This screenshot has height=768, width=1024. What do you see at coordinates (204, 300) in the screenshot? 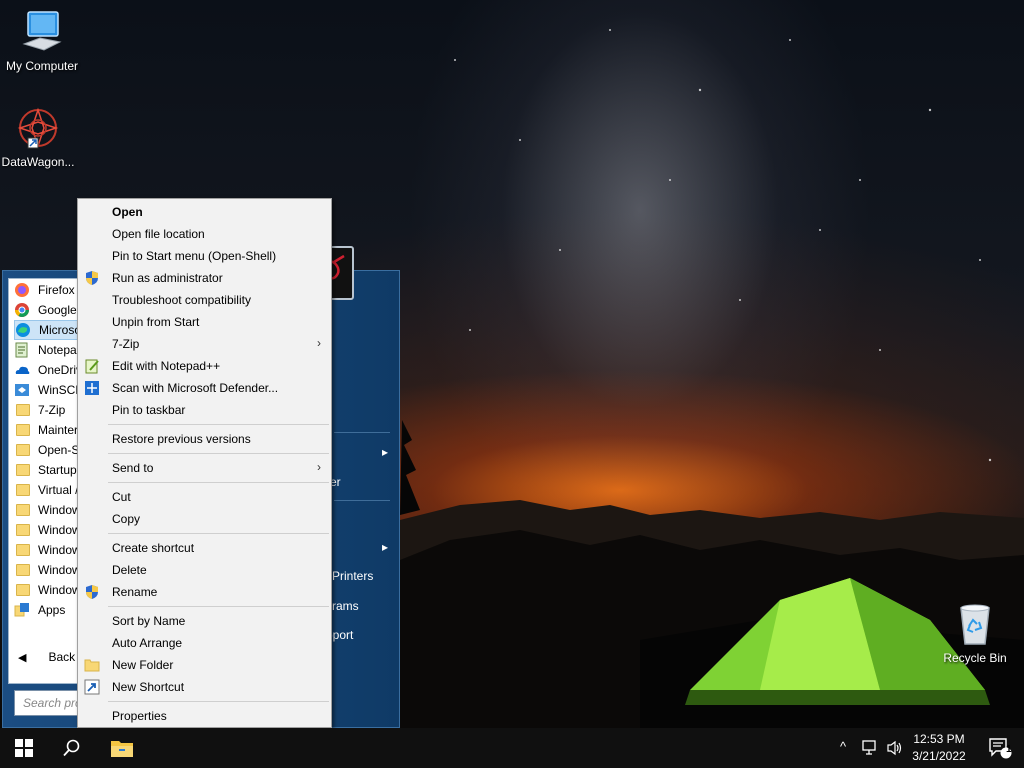
I see `context-menu-item: Troubleshoot compatibility` at bounding box center [204, 300].